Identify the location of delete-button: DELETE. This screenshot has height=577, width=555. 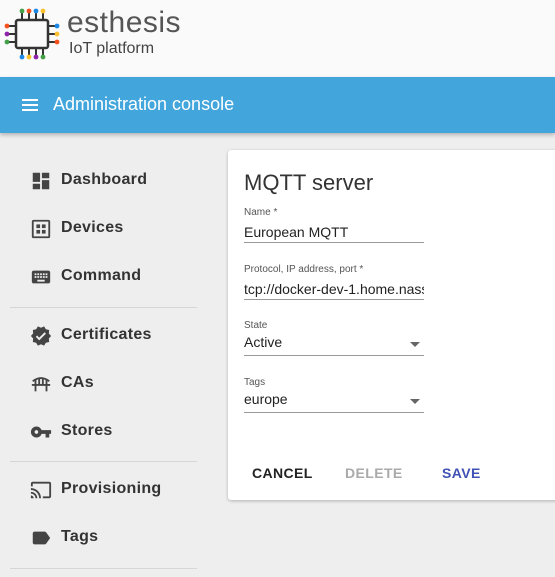
(374, 473).